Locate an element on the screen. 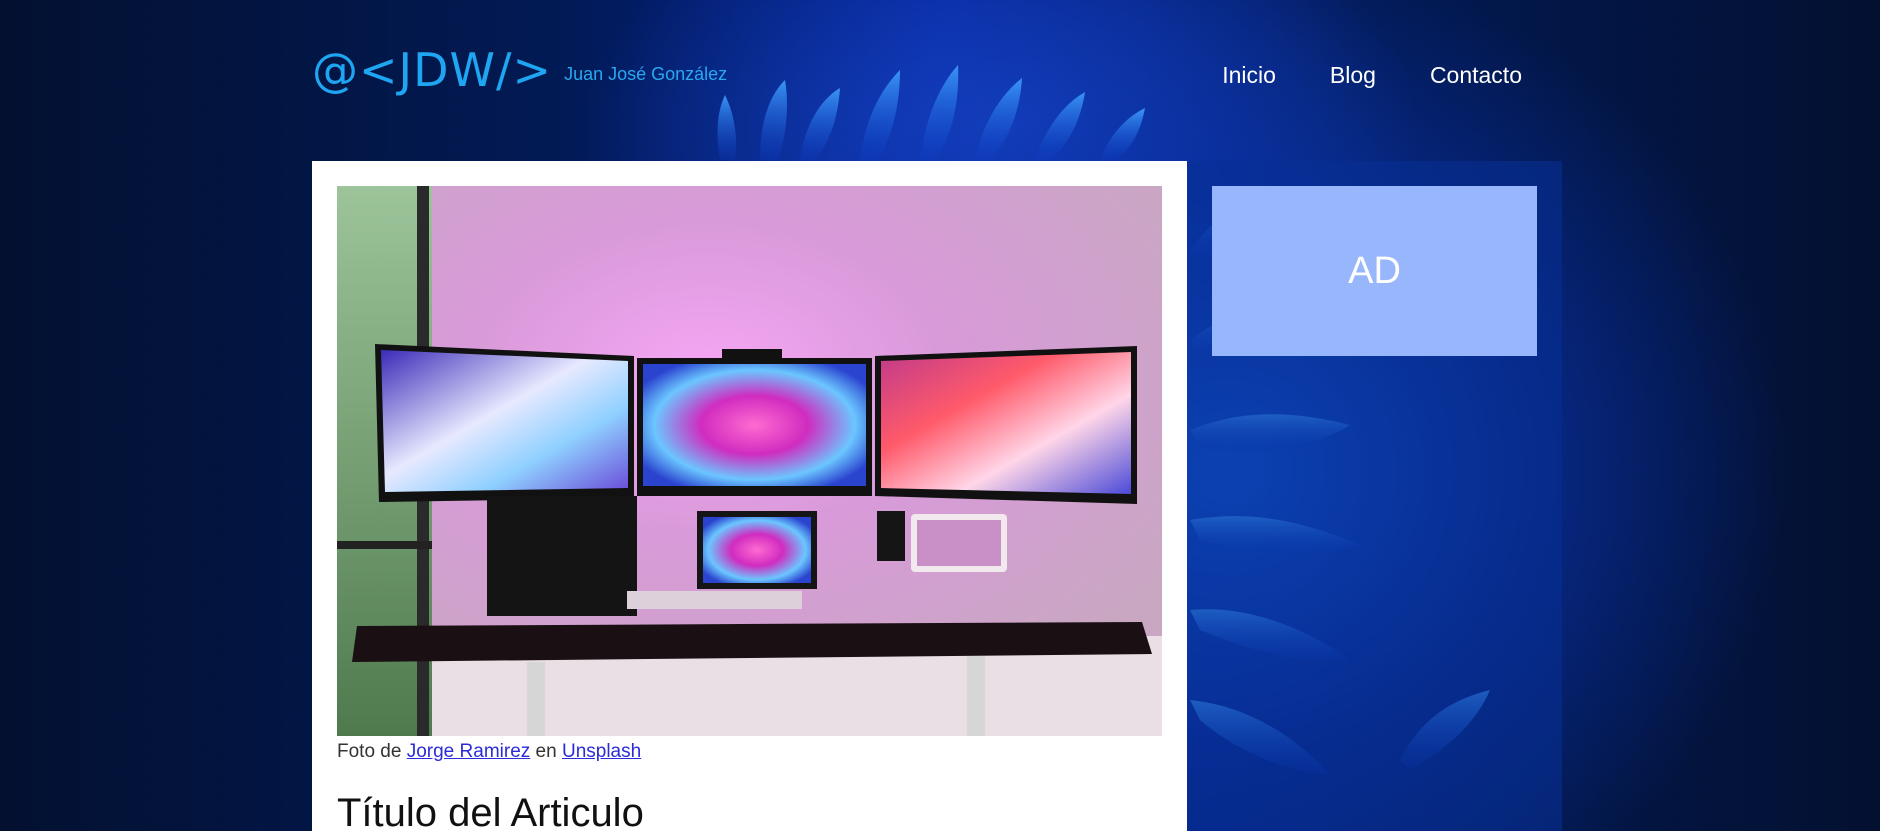 The height and width of the screenshot is (831, 1880). site-logo: @<JDW/> Juan José González is located at coordinates (519, 72).